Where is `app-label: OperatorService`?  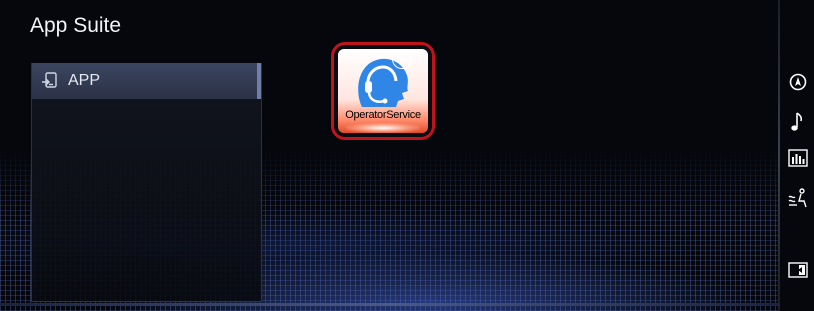 app-label: OperatorService is located at coordinates (383, 115).